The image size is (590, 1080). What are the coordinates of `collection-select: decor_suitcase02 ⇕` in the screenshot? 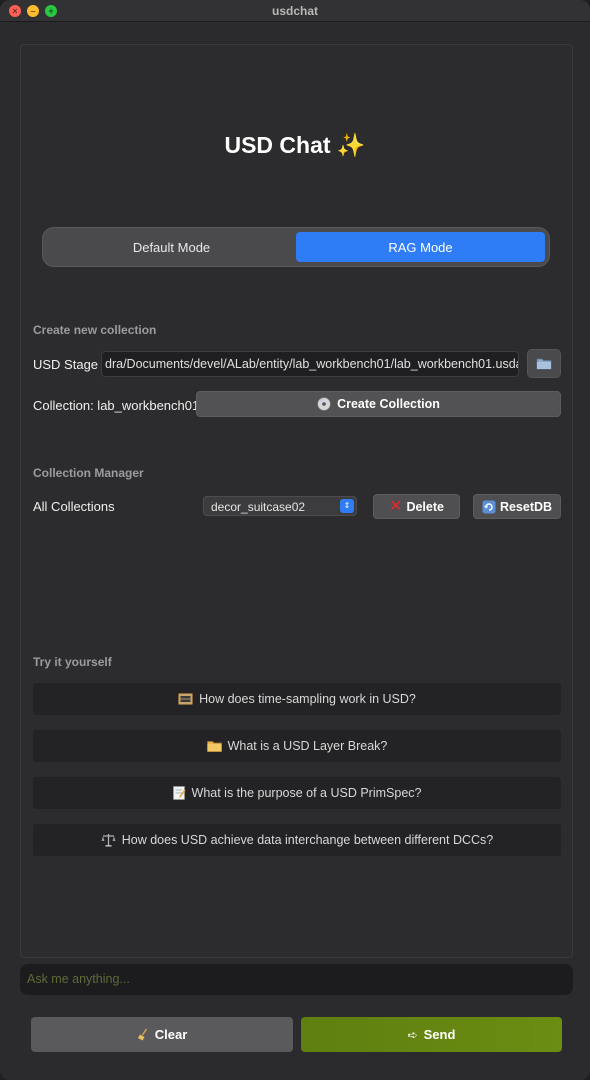 It's located at (280, 506).